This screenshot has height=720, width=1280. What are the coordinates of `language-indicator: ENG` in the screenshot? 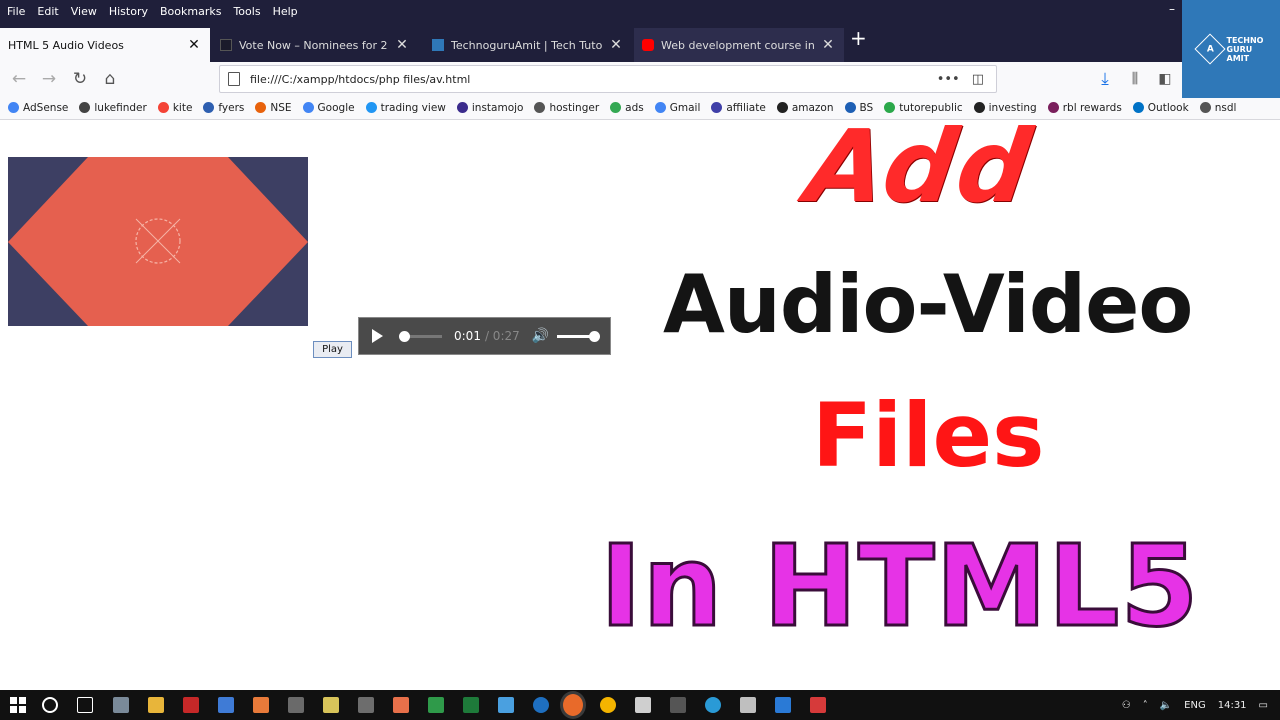 It's located at (1195, 705).